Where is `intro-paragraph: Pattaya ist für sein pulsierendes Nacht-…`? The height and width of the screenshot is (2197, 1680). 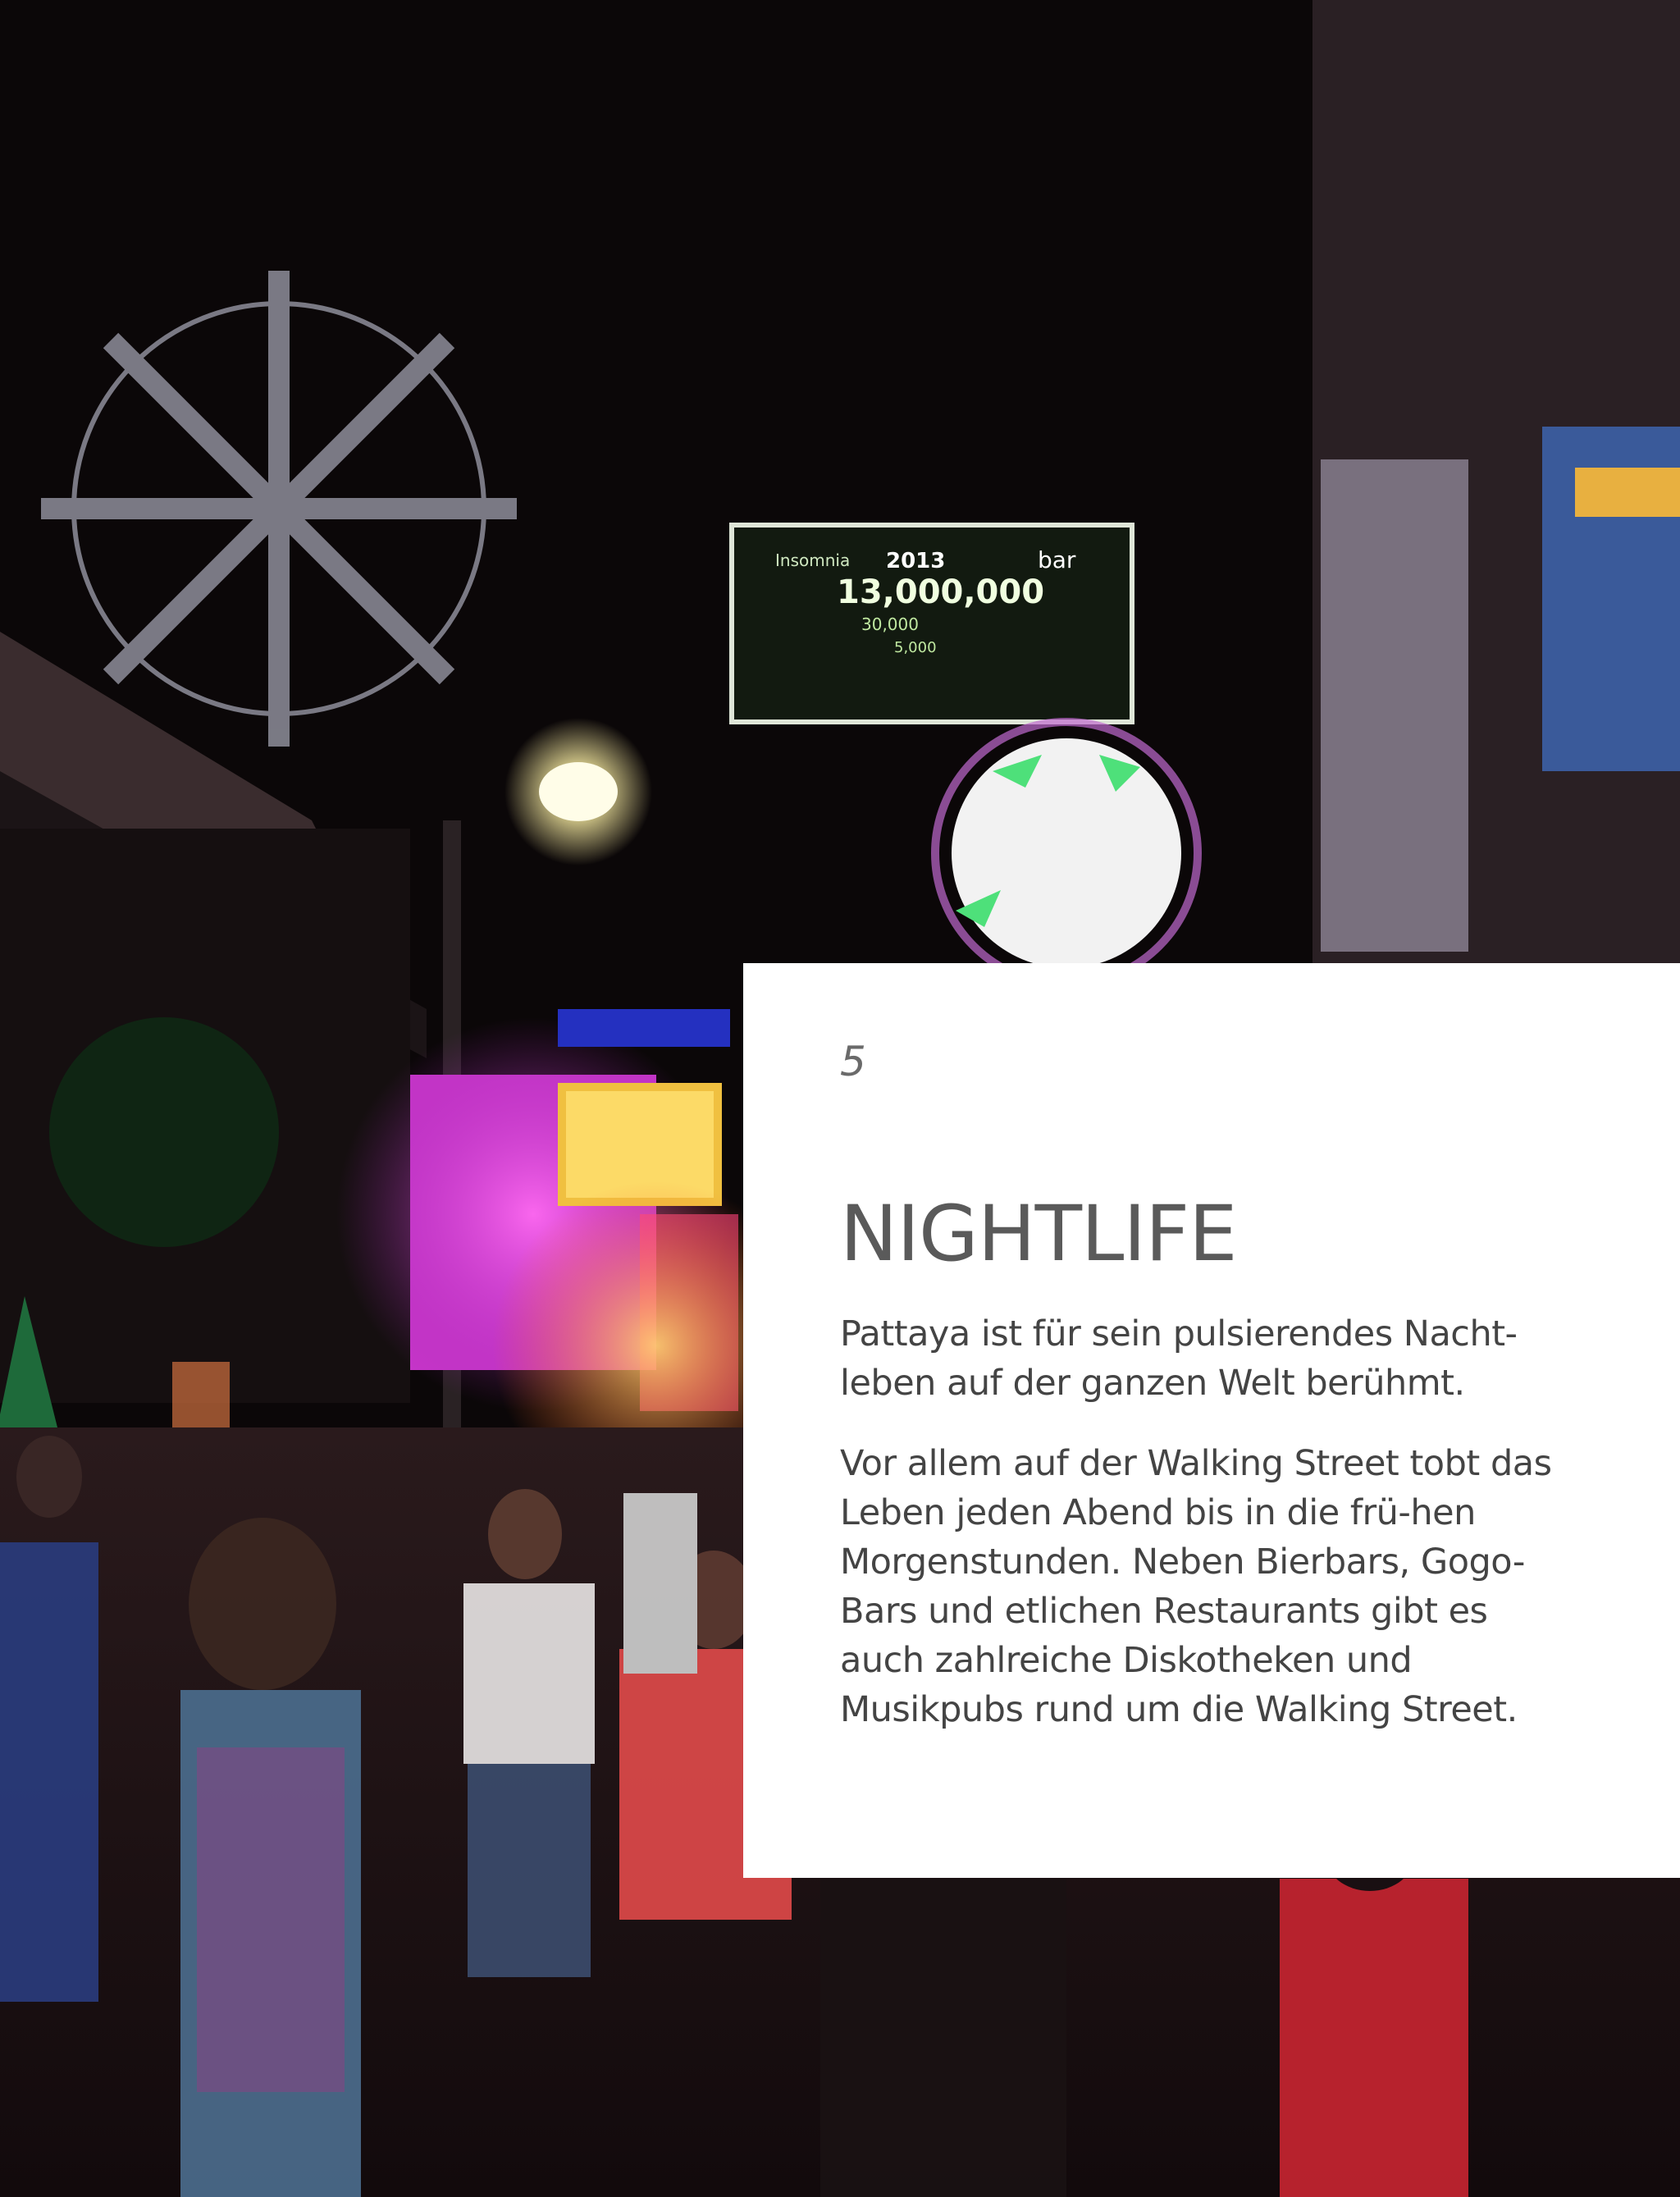 intro-paragraph: Pattaya ist für sein pulsierendes Nacht-… is located at coordinates (1179, 1358).